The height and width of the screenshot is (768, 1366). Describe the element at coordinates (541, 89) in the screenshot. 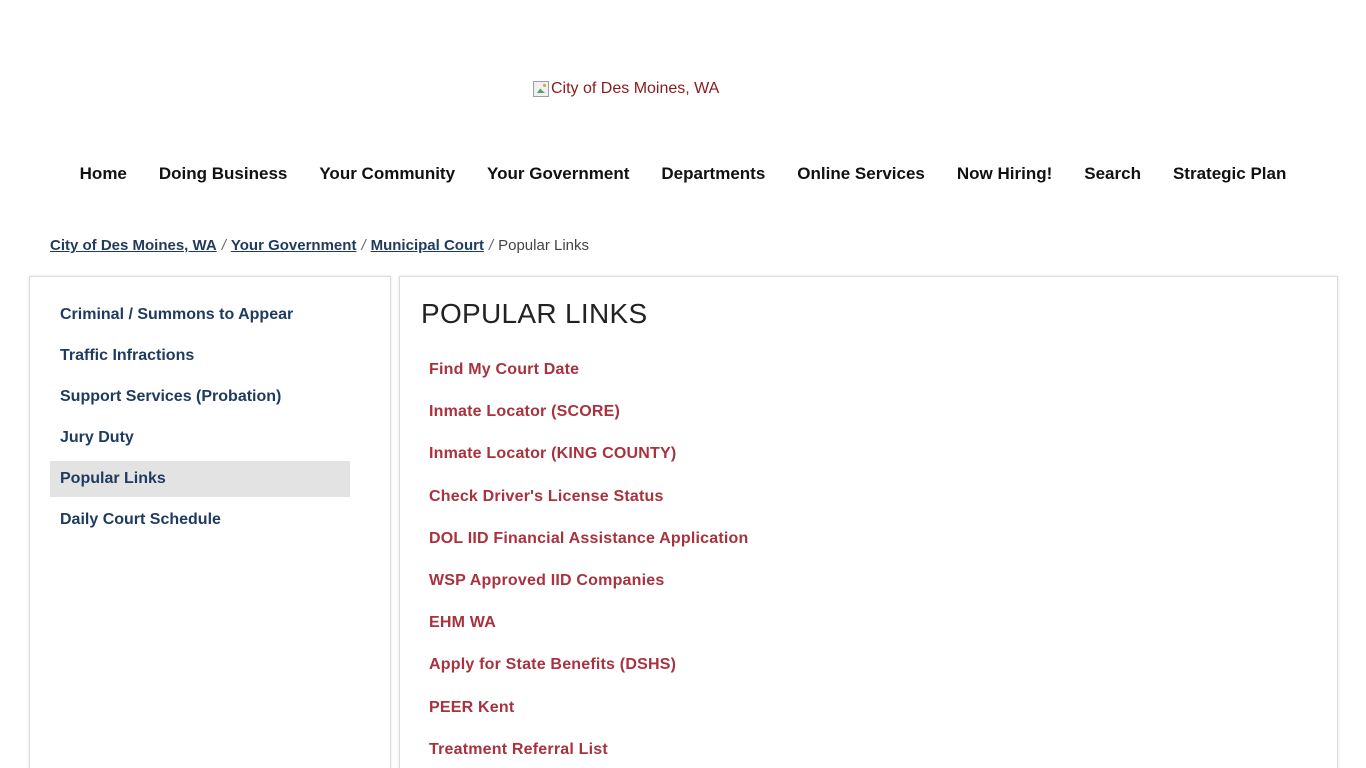

I see `broken-image-icon` at that location.